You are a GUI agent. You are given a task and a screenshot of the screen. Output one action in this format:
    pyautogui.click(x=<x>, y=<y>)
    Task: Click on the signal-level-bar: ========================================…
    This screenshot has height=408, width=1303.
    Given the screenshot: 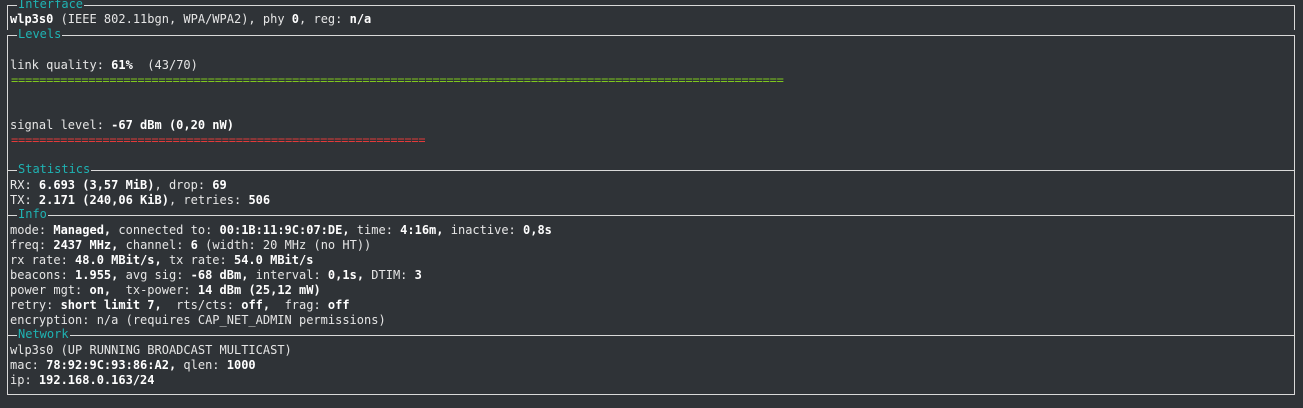 What is the action you would take?
    pyautogui.click(x=218, y=140)
    